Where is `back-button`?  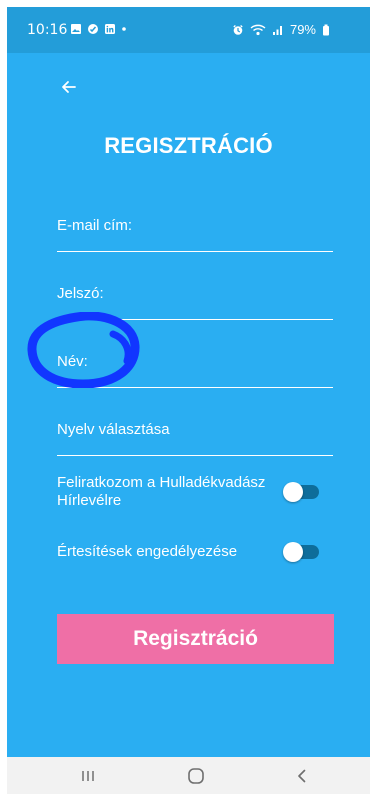
back-button is located at coordinates (69, 87).